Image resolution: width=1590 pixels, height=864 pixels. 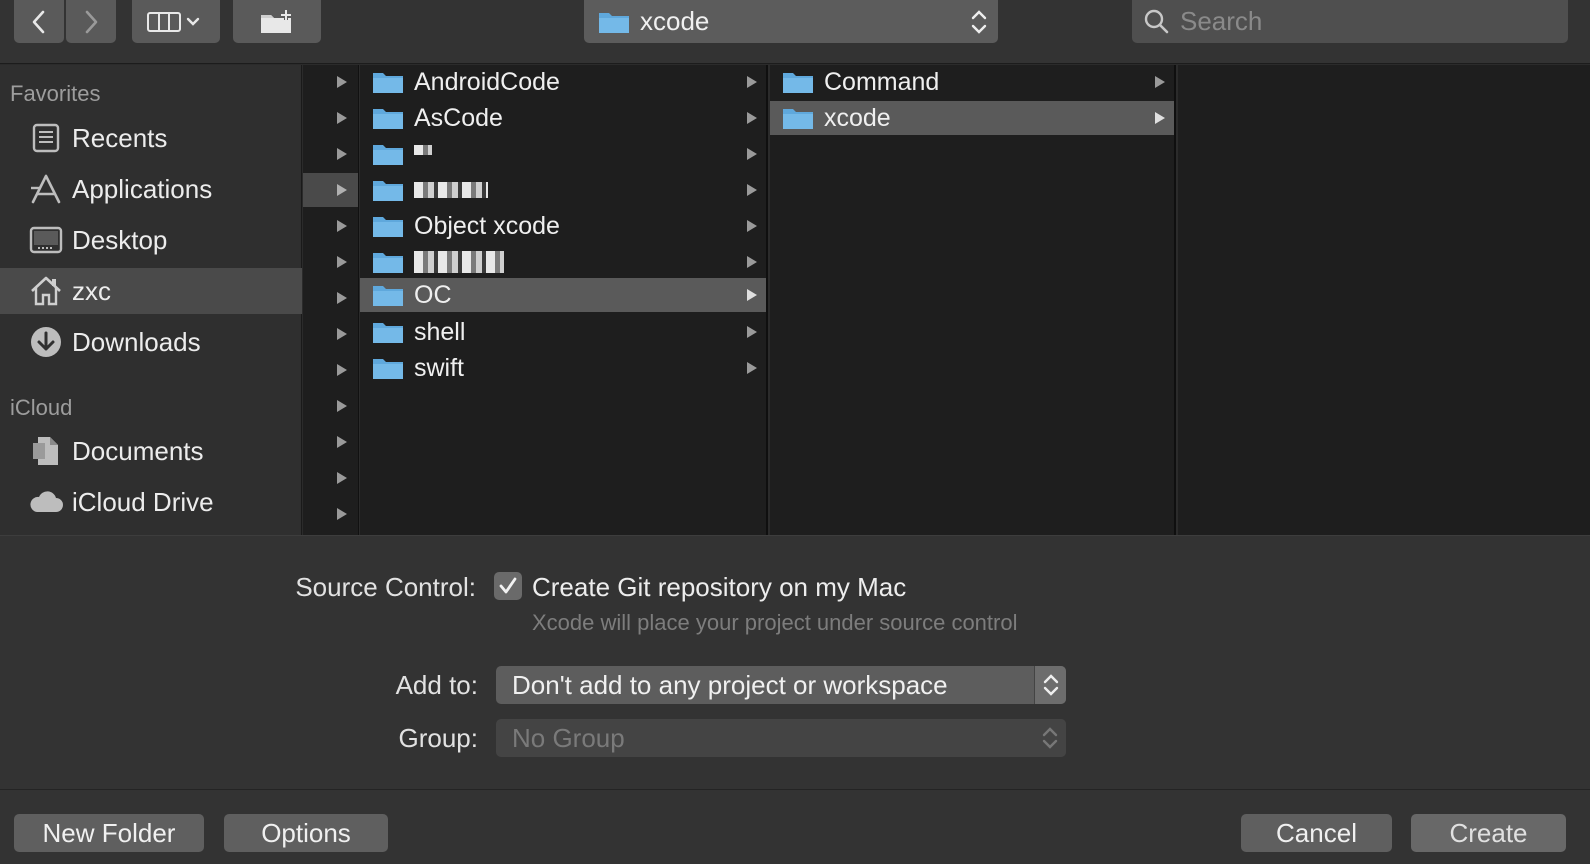 What do you see at coordinates (306, 833) in the screenshot?
I see `options-button: Options` at bounding box center [306, 833].